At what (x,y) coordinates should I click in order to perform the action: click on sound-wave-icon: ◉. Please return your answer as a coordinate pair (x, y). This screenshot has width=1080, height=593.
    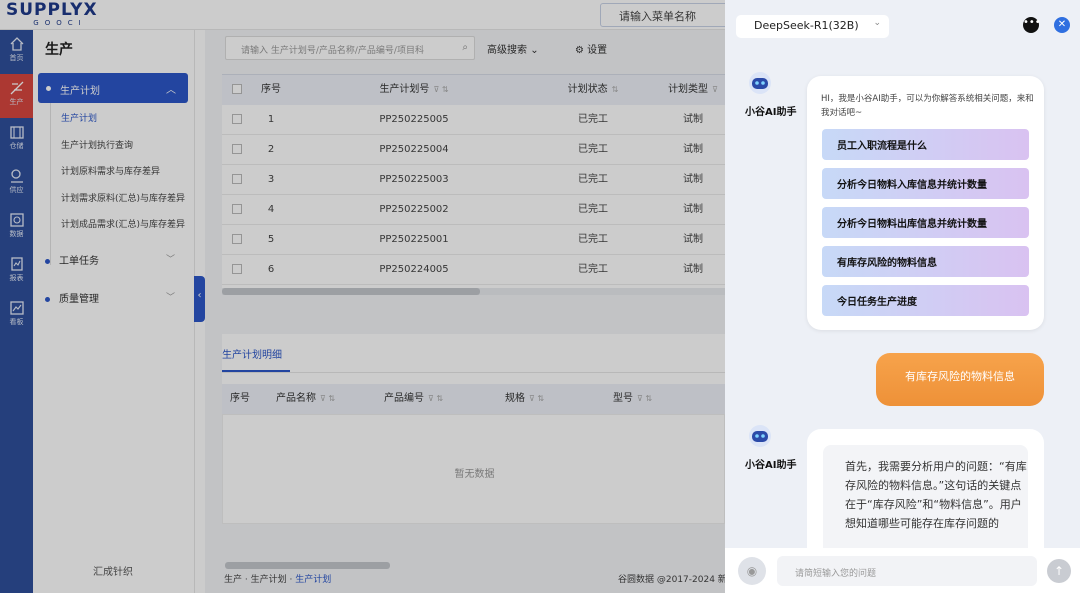
    Looking at the image, I should click on (752, 571).